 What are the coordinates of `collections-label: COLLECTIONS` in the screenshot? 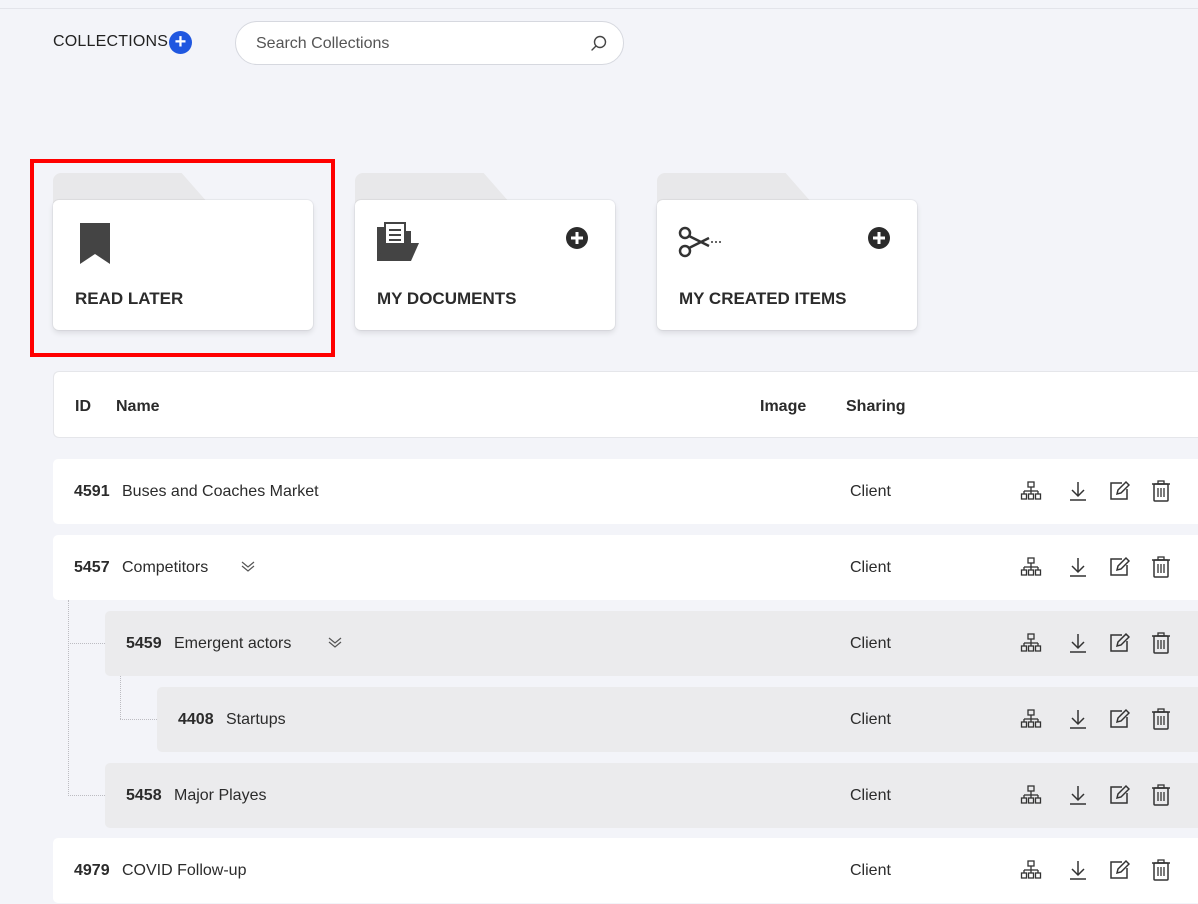 It's located at (111, 41).